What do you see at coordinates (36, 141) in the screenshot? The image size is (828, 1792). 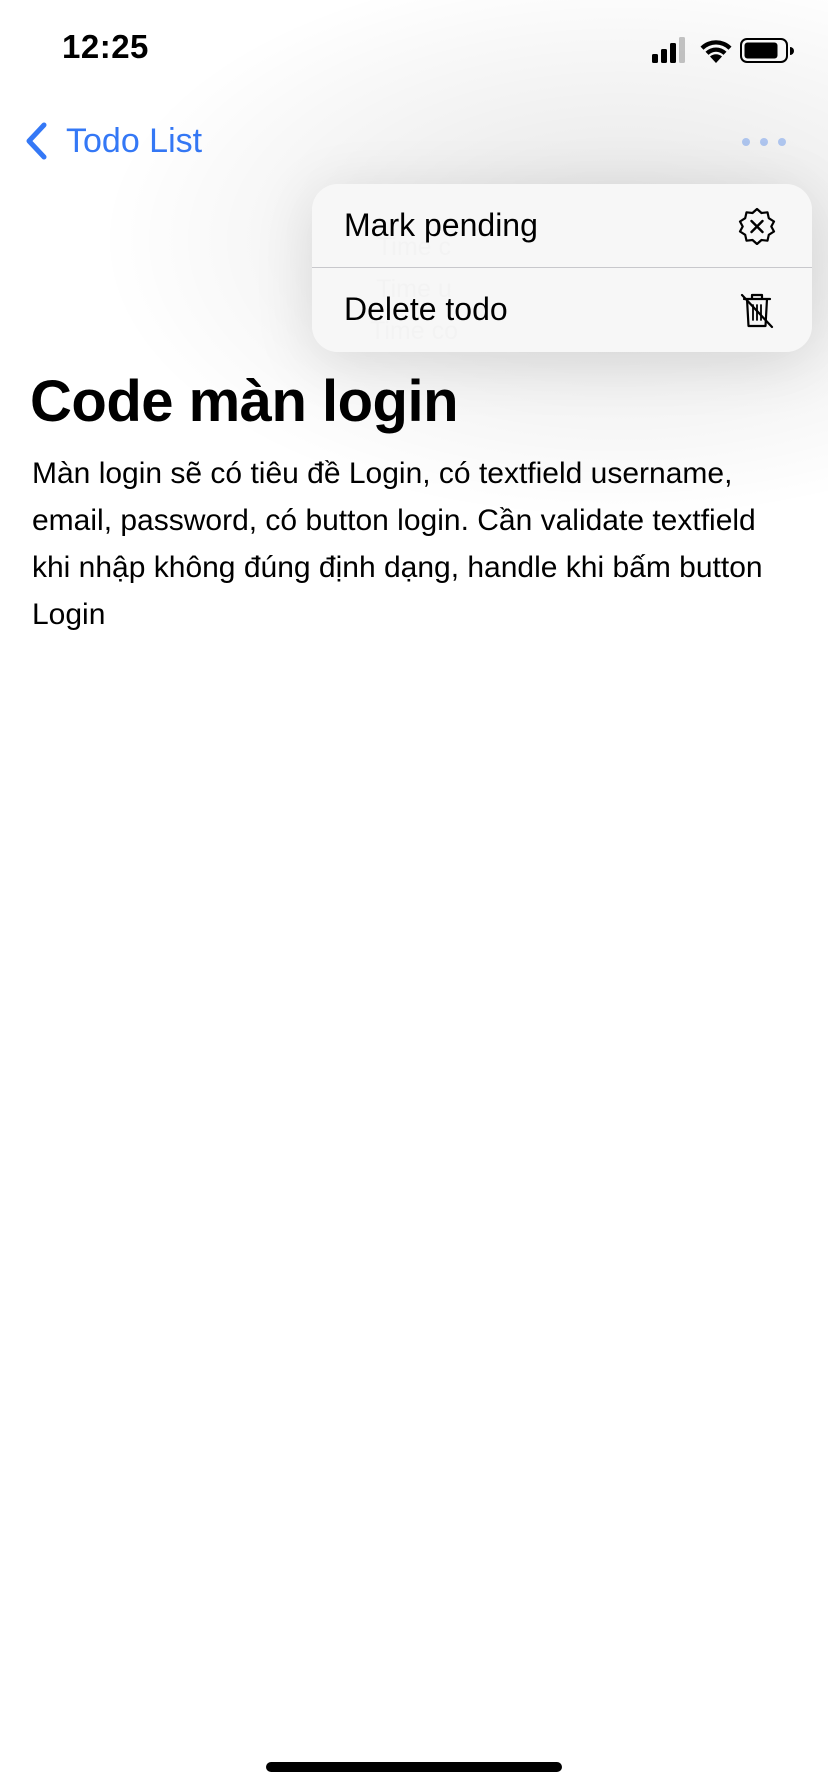 I see `chevron-left-icon` at bounding box center [36, 141].